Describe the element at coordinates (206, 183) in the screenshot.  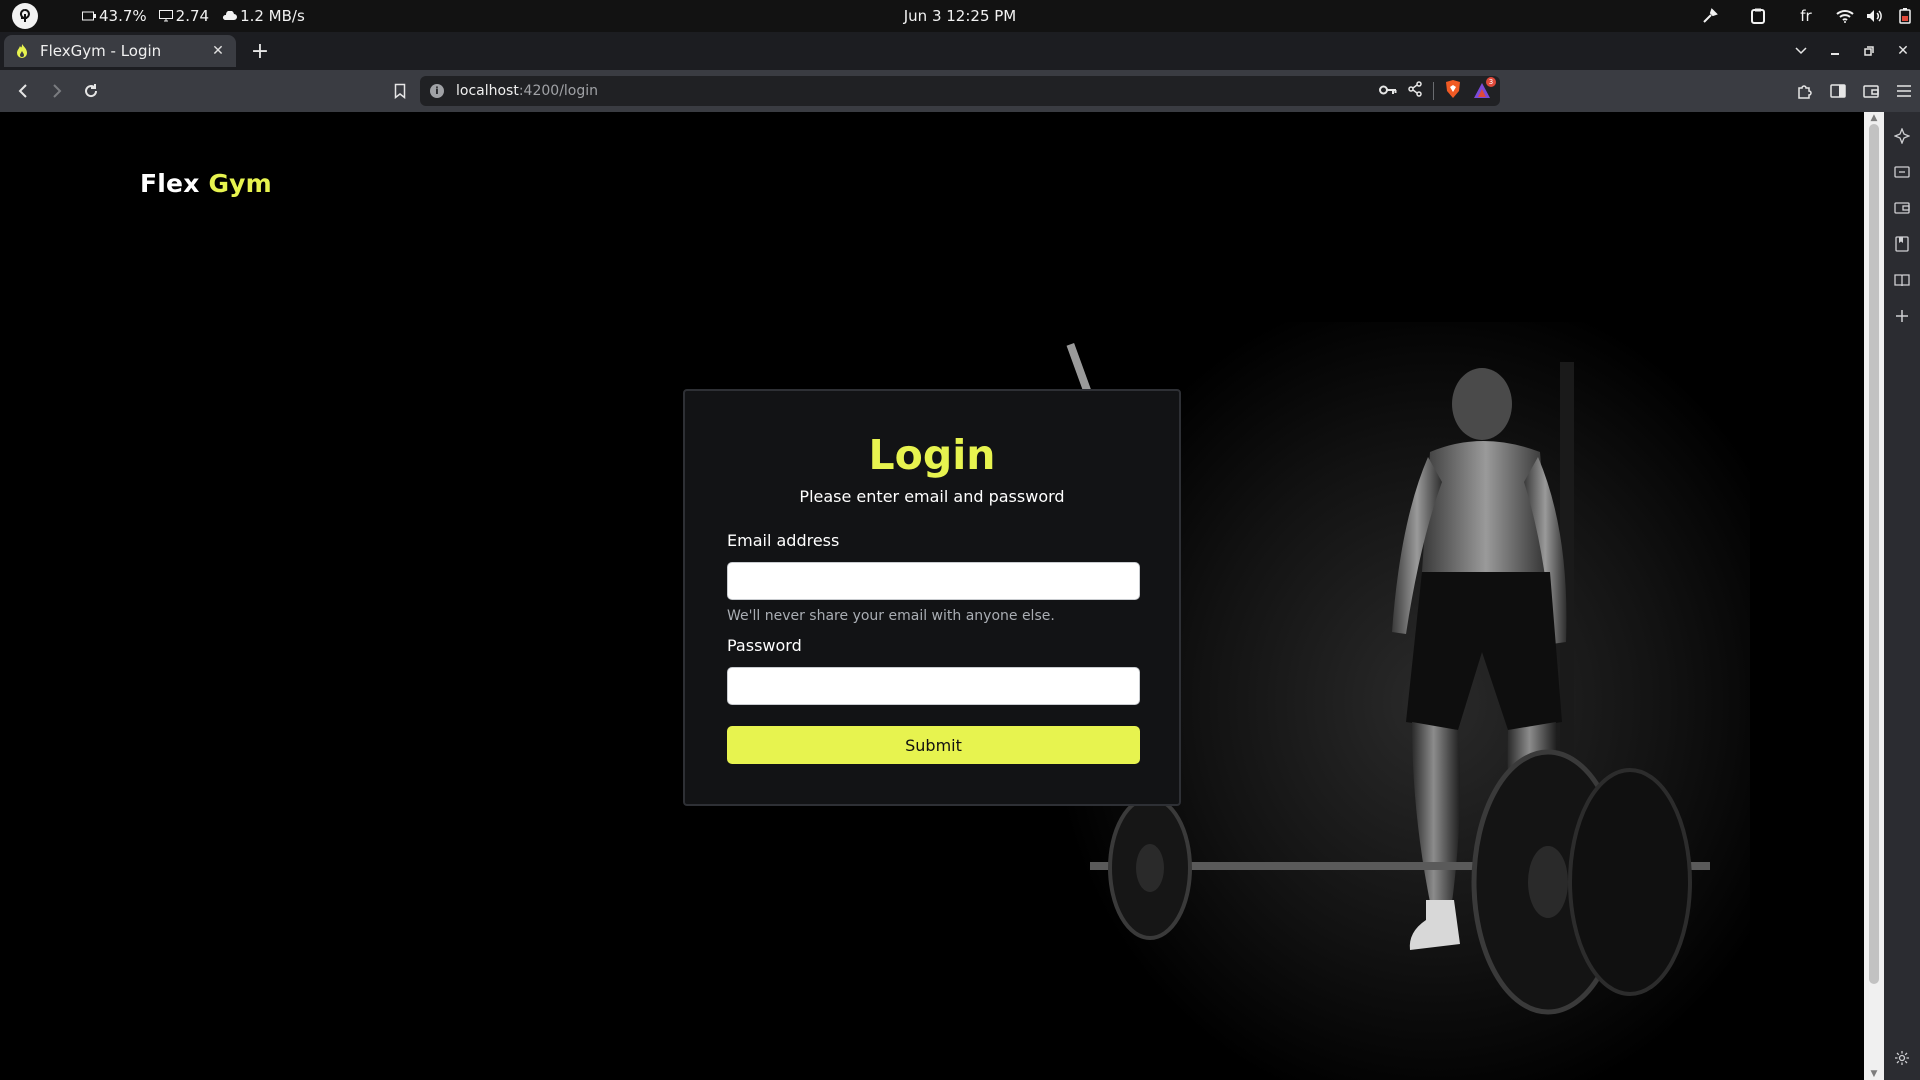
I see `brand-logo: Flex Gym` at that location.